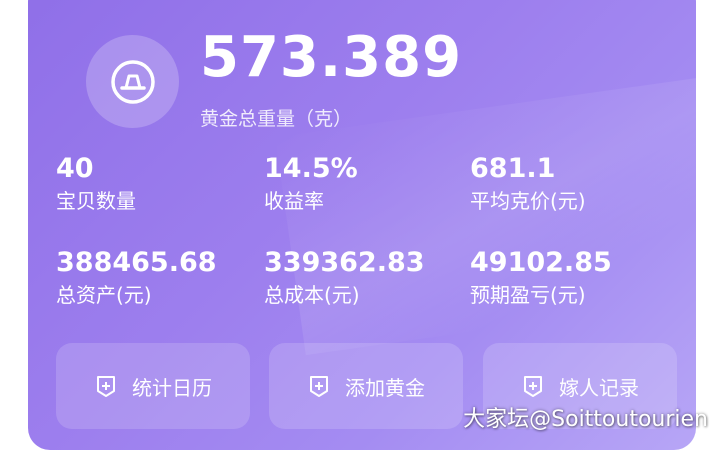  I want to click on gold-bar-icon, so click(132, 81).